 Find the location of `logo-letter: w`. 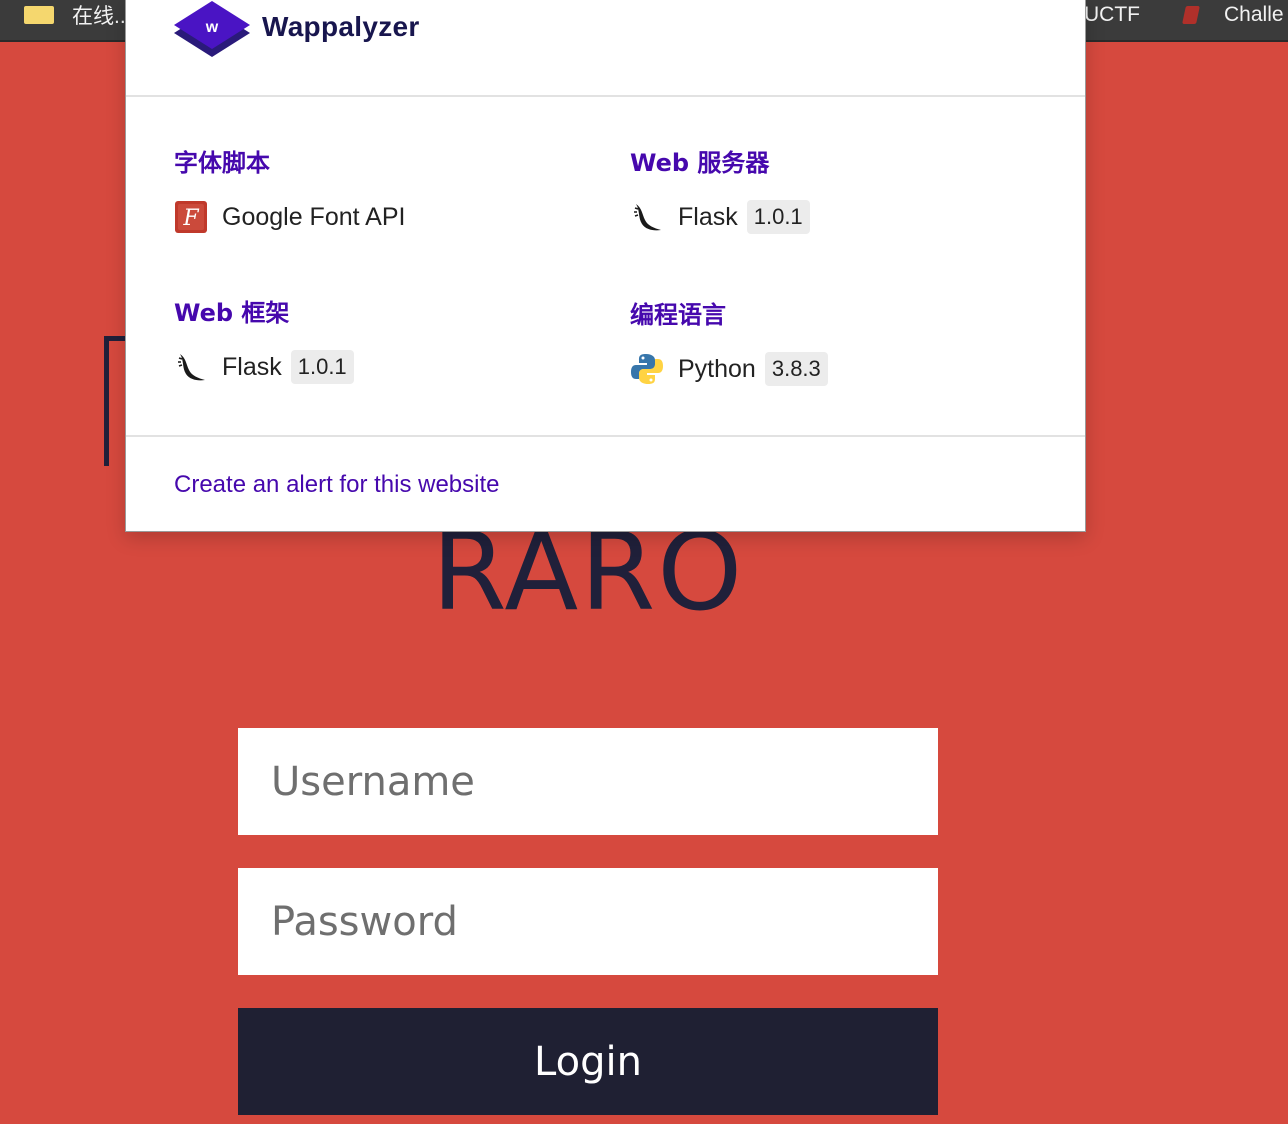

logo-letter: w is located at coordinates (212, 27).